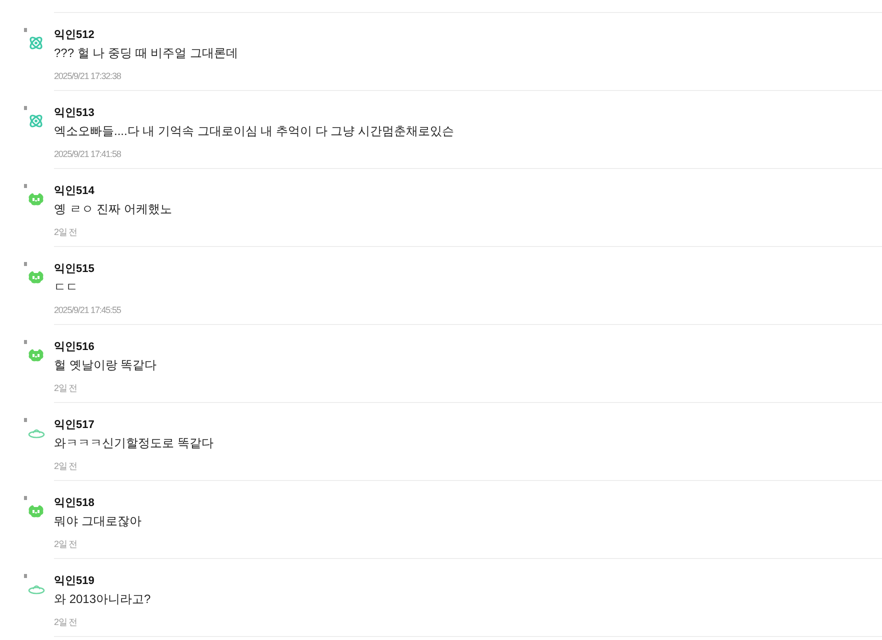  Describe the element at coordinates (74, 347) in the screenshot. I see `username: 익인516` at that location.